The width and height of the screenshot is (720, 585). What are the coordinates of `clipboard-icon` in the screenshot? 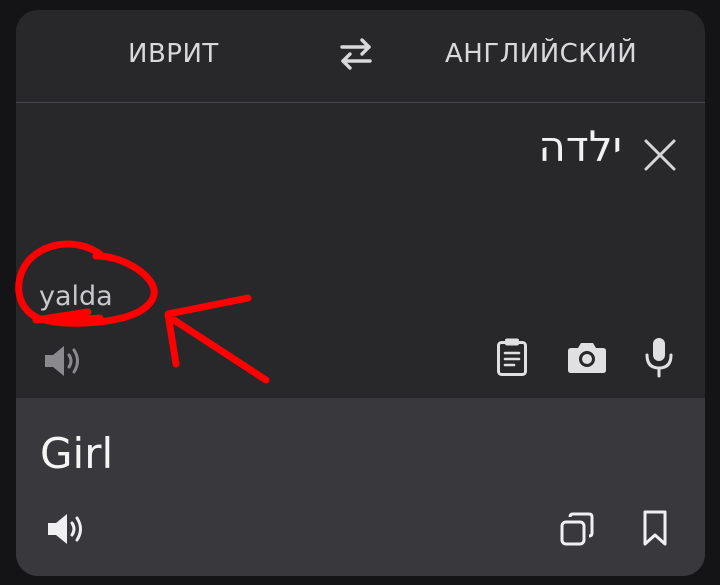 It's located at (512, 357).